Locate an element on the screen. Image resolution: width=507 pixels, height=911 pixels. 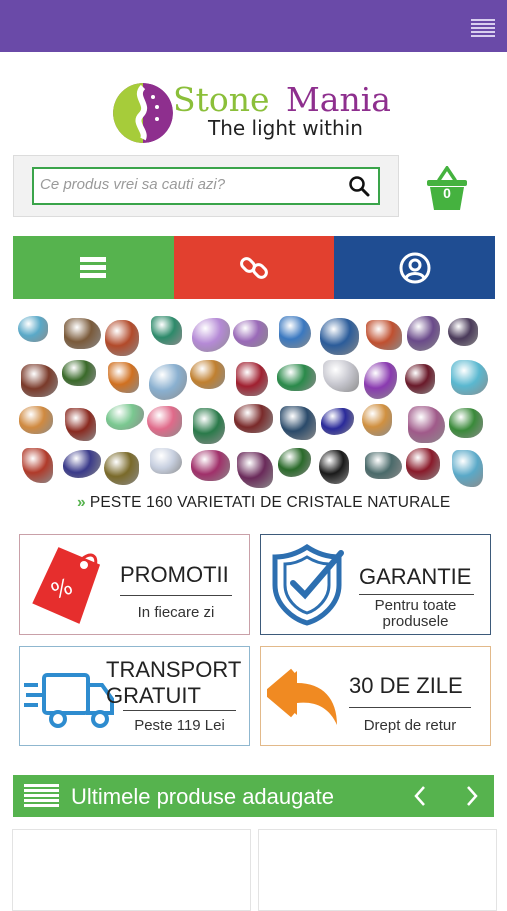
logo-word-stone: Stone is located at coordinates (221, 99).